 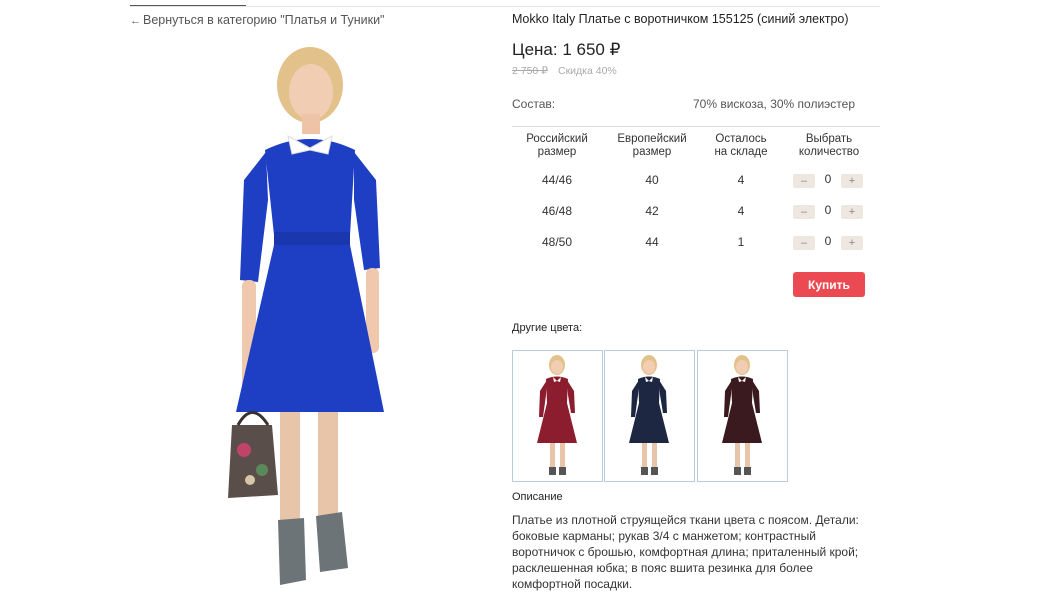 What do you see at coordinates (774, 104) in the screenshot?
I see `composition-value: 70% вискоза, 30% полиэстер` at bounding box center [774, 104].